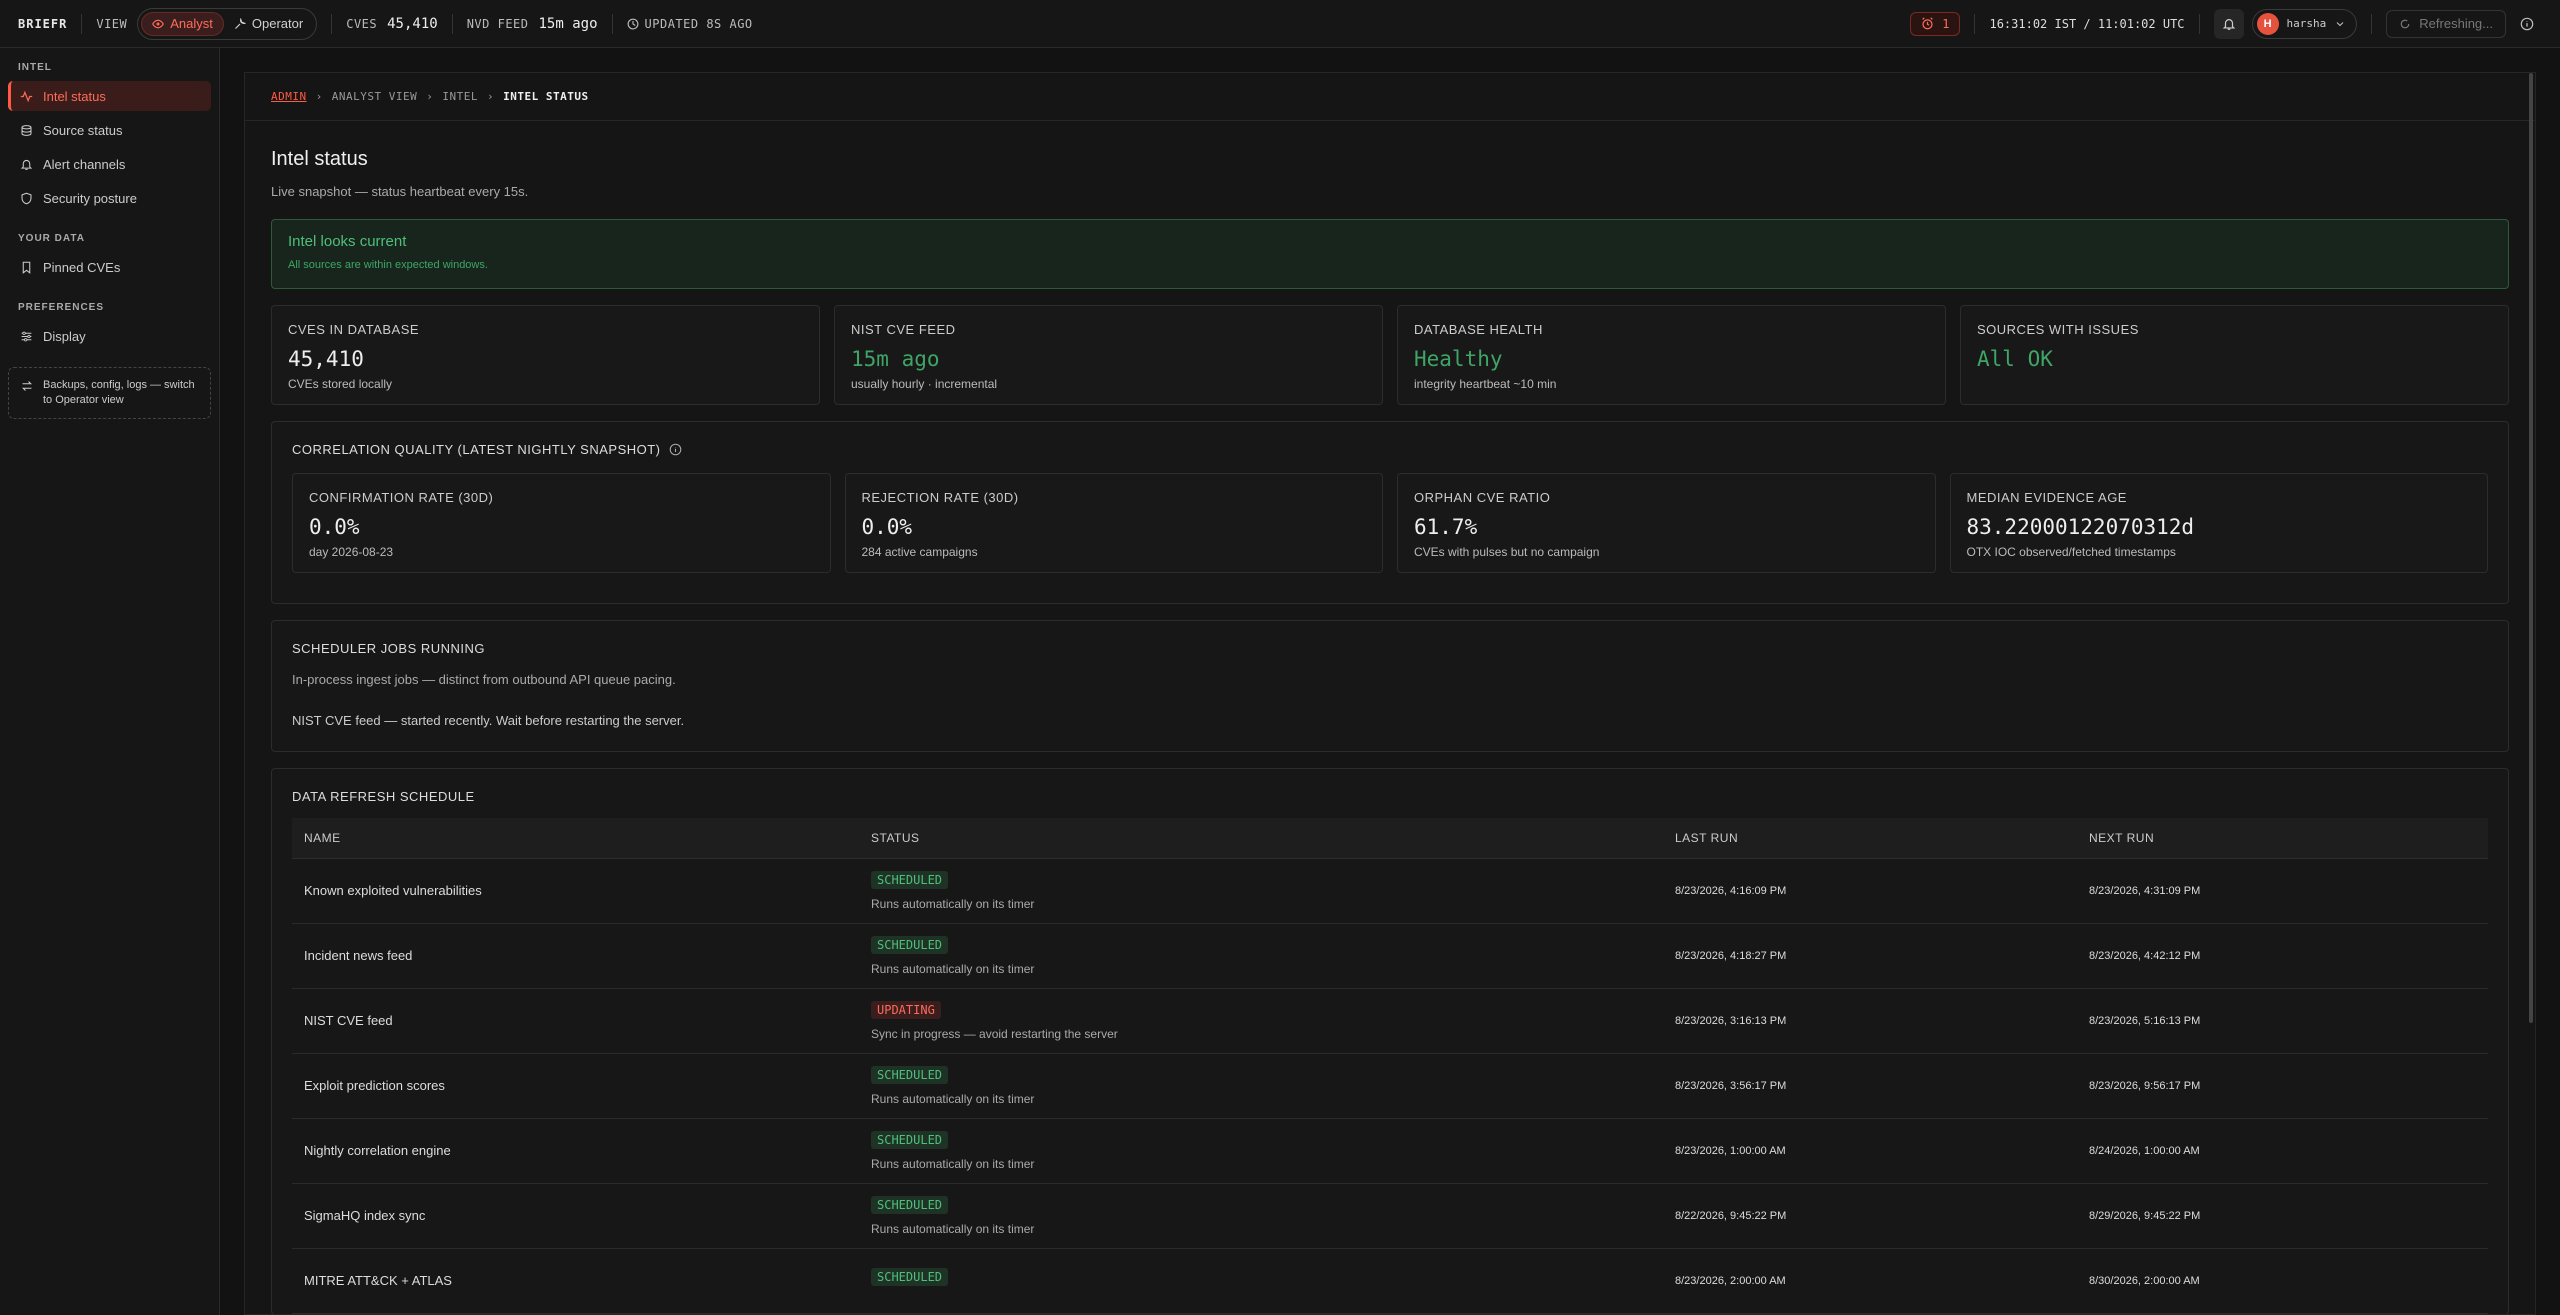 This screenshot has height=1315, width=2560. I want to click on last-run: 8/23/2026, 4:16:09 PM, so click(1870, 891).